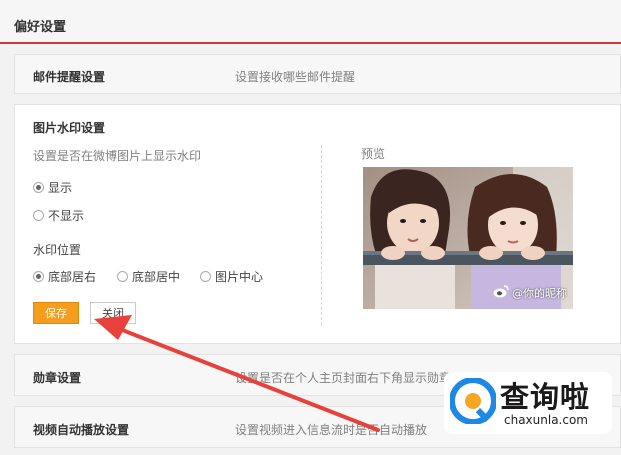  Describe the element at coordinates (57, 250) in the screenshot. I see `watermark-position-label: 水印位置` at that location.